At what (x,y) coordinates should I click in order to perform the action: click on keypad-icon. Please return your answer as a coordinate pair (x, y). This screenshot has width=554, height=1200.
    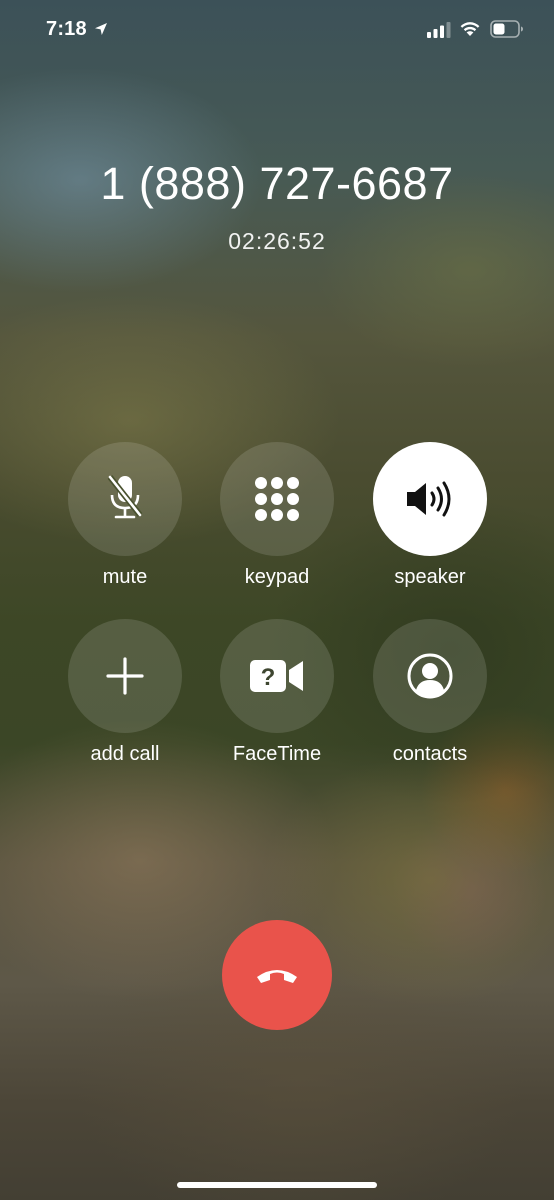
    Looking at the image, I should click on (277, 499).